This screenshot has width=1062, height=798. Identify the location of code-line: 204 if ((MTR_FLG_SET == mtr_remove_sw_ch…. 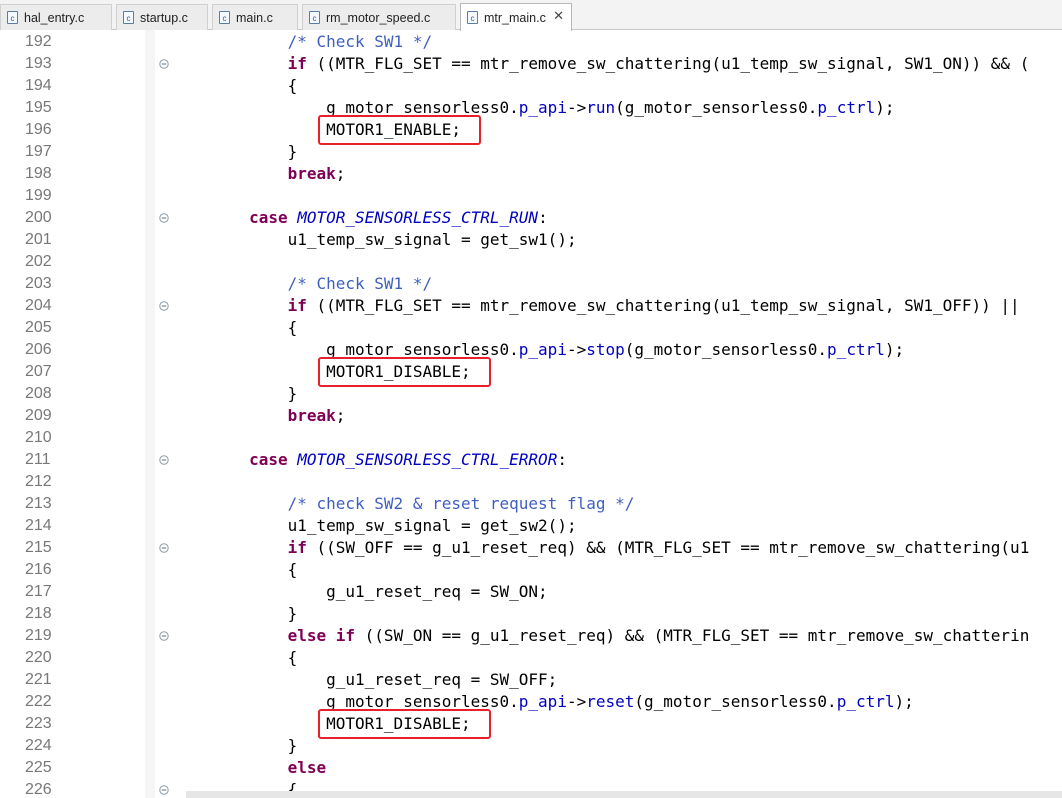
(531, 306).